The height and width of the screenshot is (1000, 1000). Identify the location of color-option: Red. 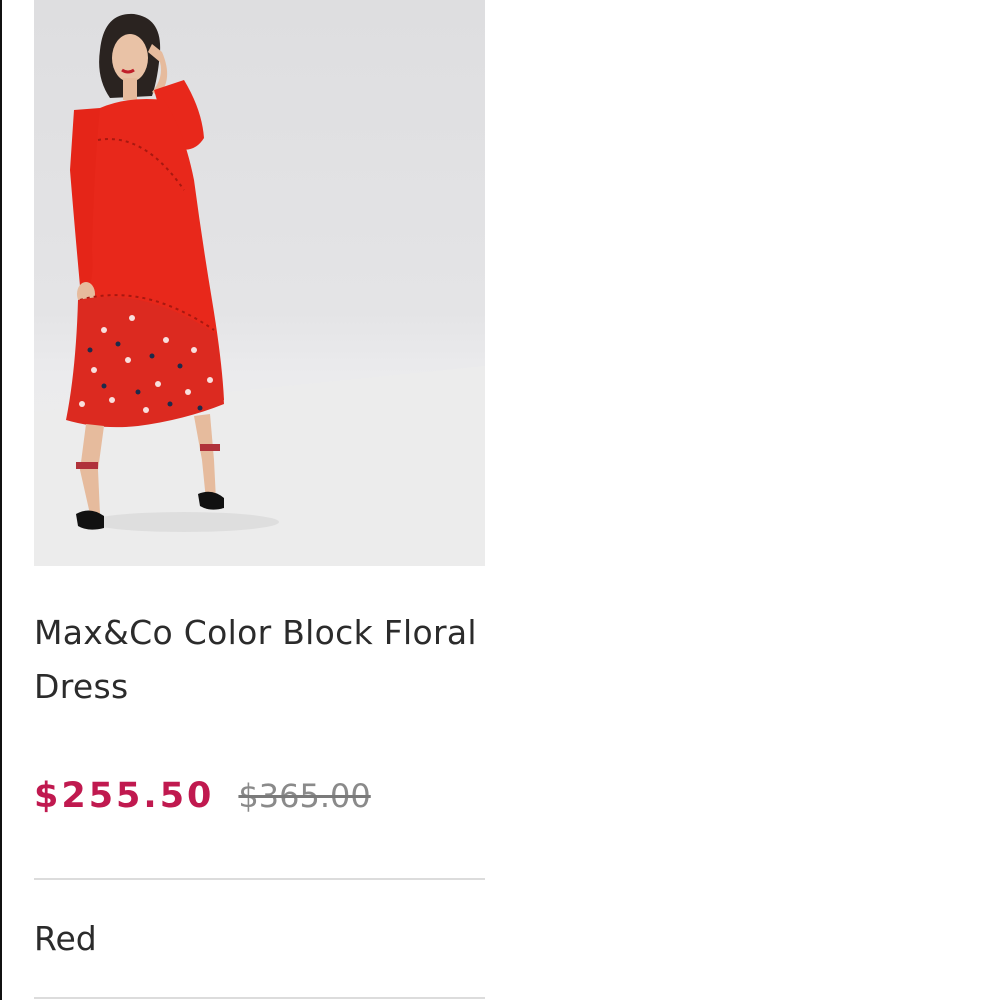
(259, 938).